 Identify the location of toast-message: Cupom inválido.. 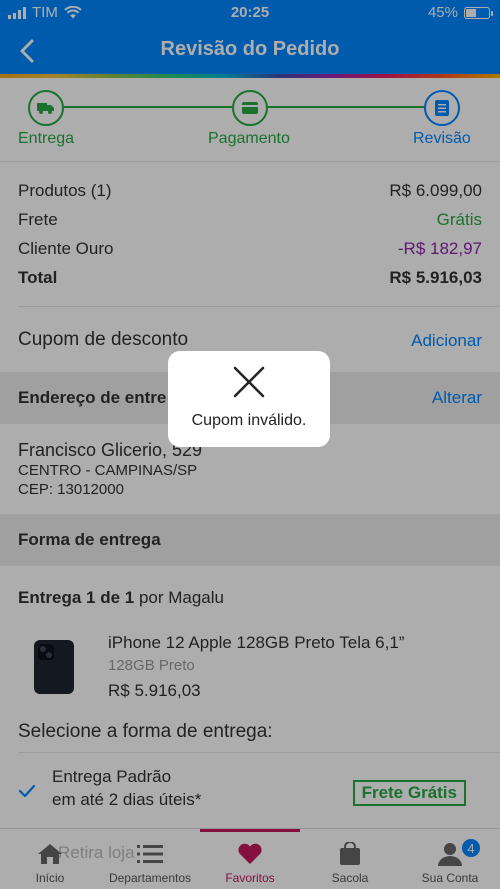
(249, 420).